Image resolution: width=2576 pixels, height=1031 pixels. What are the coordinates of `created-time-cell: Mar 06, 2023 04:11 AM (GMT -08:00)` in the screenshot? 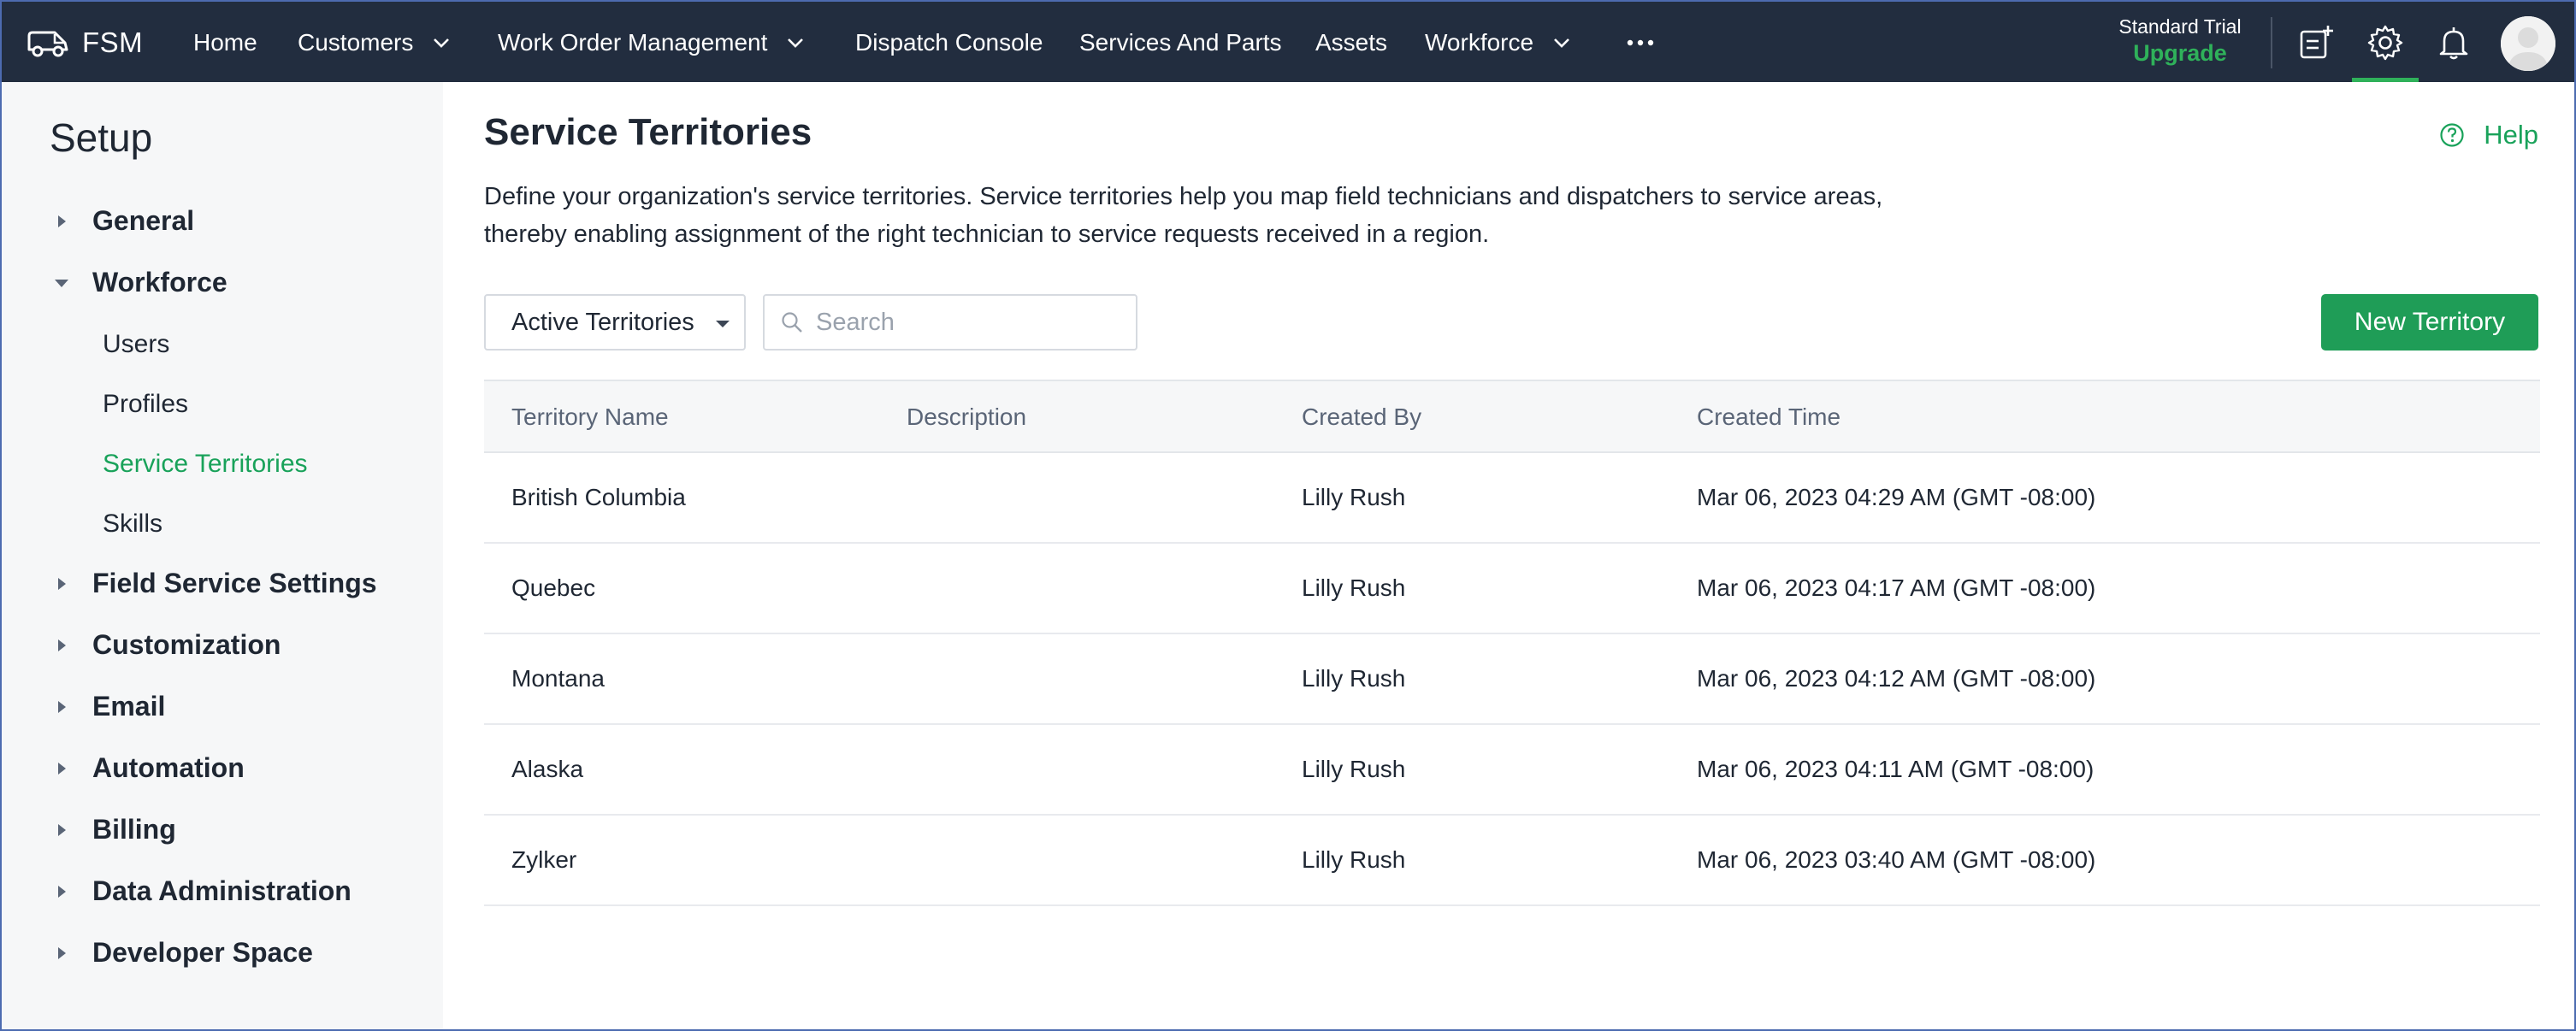 It's located at (1895, 769).